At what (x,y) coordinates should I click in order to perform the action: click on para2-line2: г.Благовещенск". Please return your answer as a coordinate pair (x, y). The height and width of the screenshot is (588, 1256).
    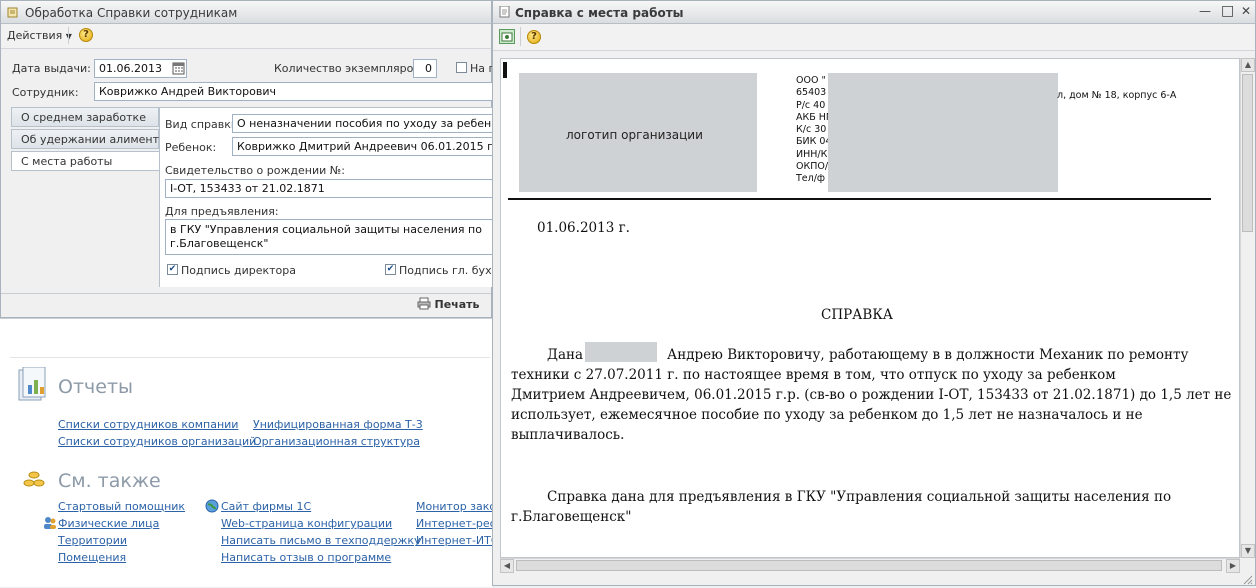
    Looking at the image, I should click on (571, 517).